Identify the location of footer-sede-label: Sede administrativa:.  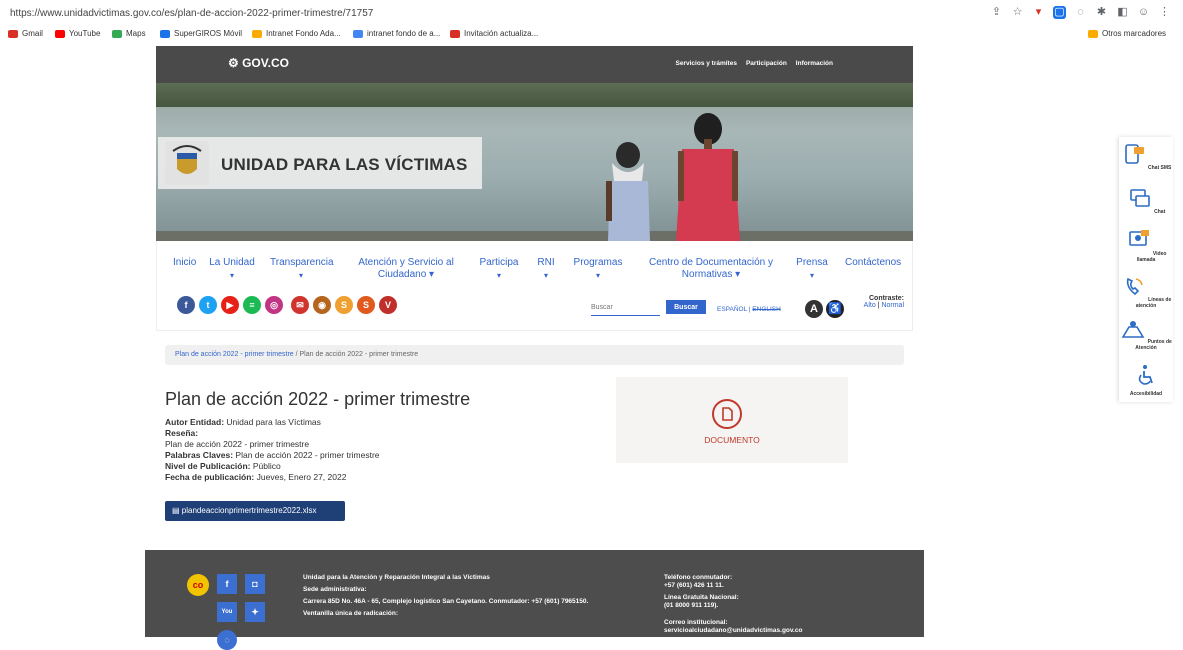
(335, 589).